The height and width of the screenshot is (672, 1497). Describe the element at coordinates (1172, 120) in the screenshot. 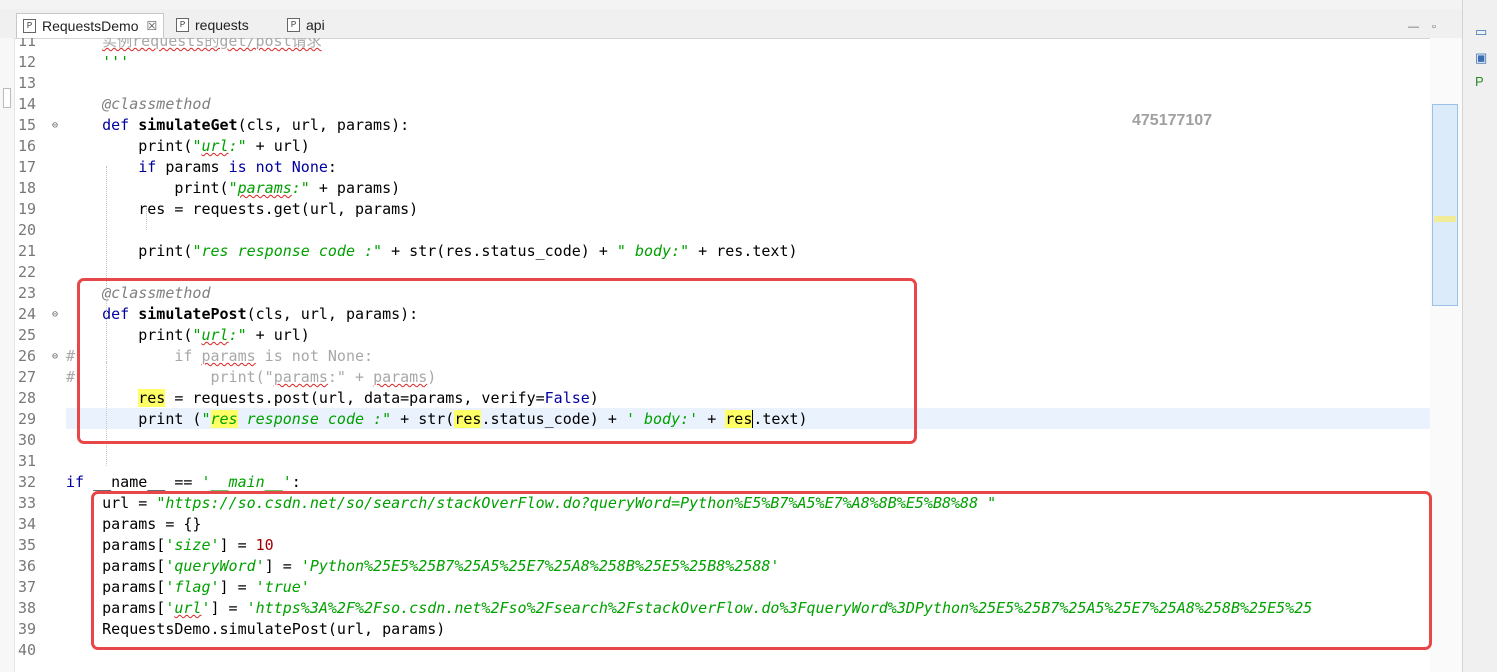

I see `watermark-text: 475177107` at that location.